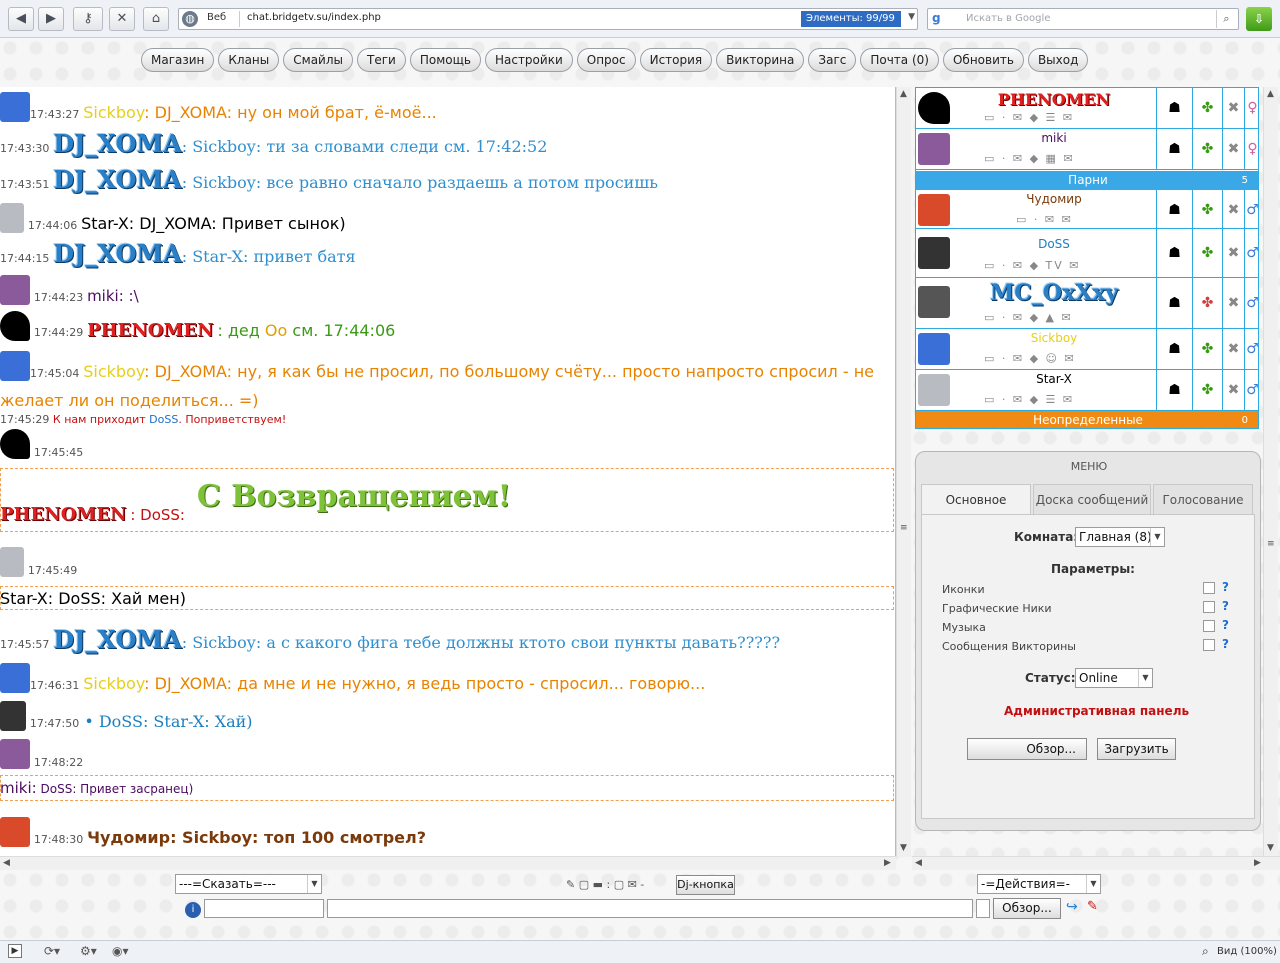  What do you see at coordinates (1087, 180) in the screenshot?
I see `group-header-boys: Парни 5` at bounding box center [1087, 180].